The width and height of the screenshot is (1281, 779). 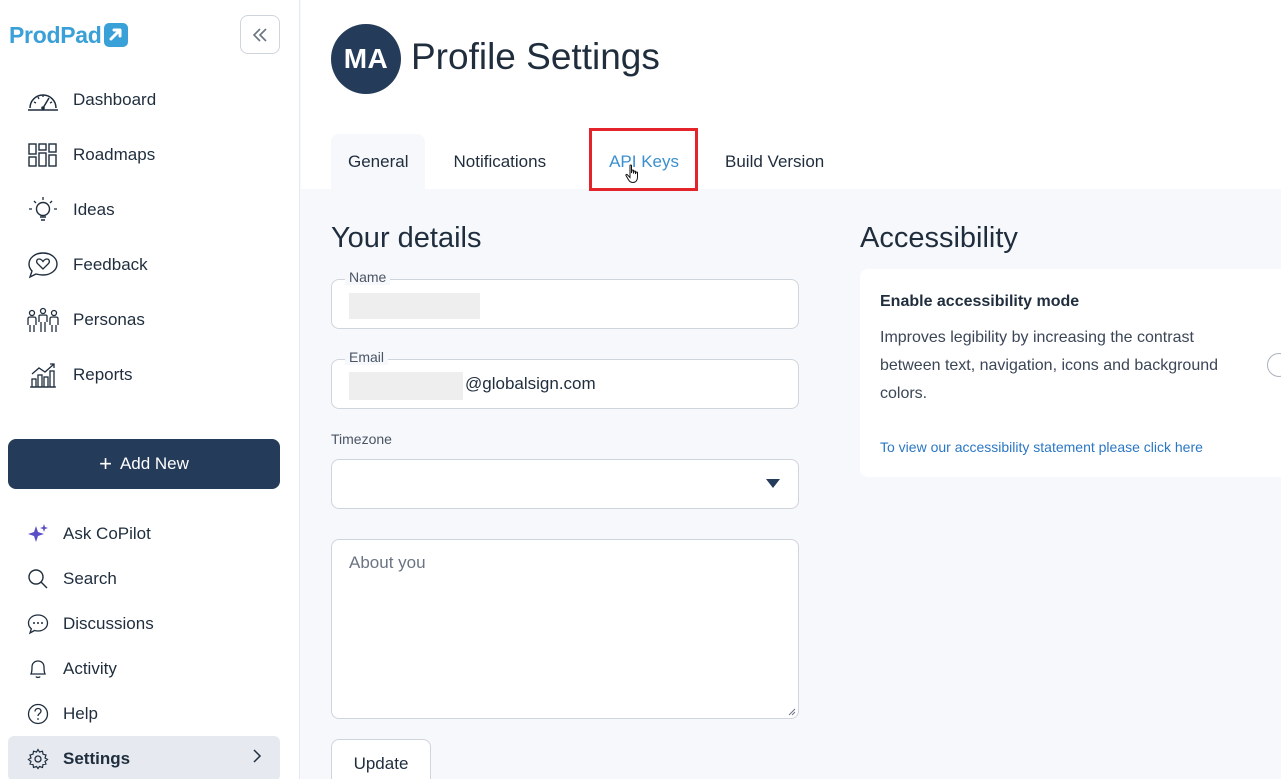 I want to click on people-icon, so click(x=43, y=320).